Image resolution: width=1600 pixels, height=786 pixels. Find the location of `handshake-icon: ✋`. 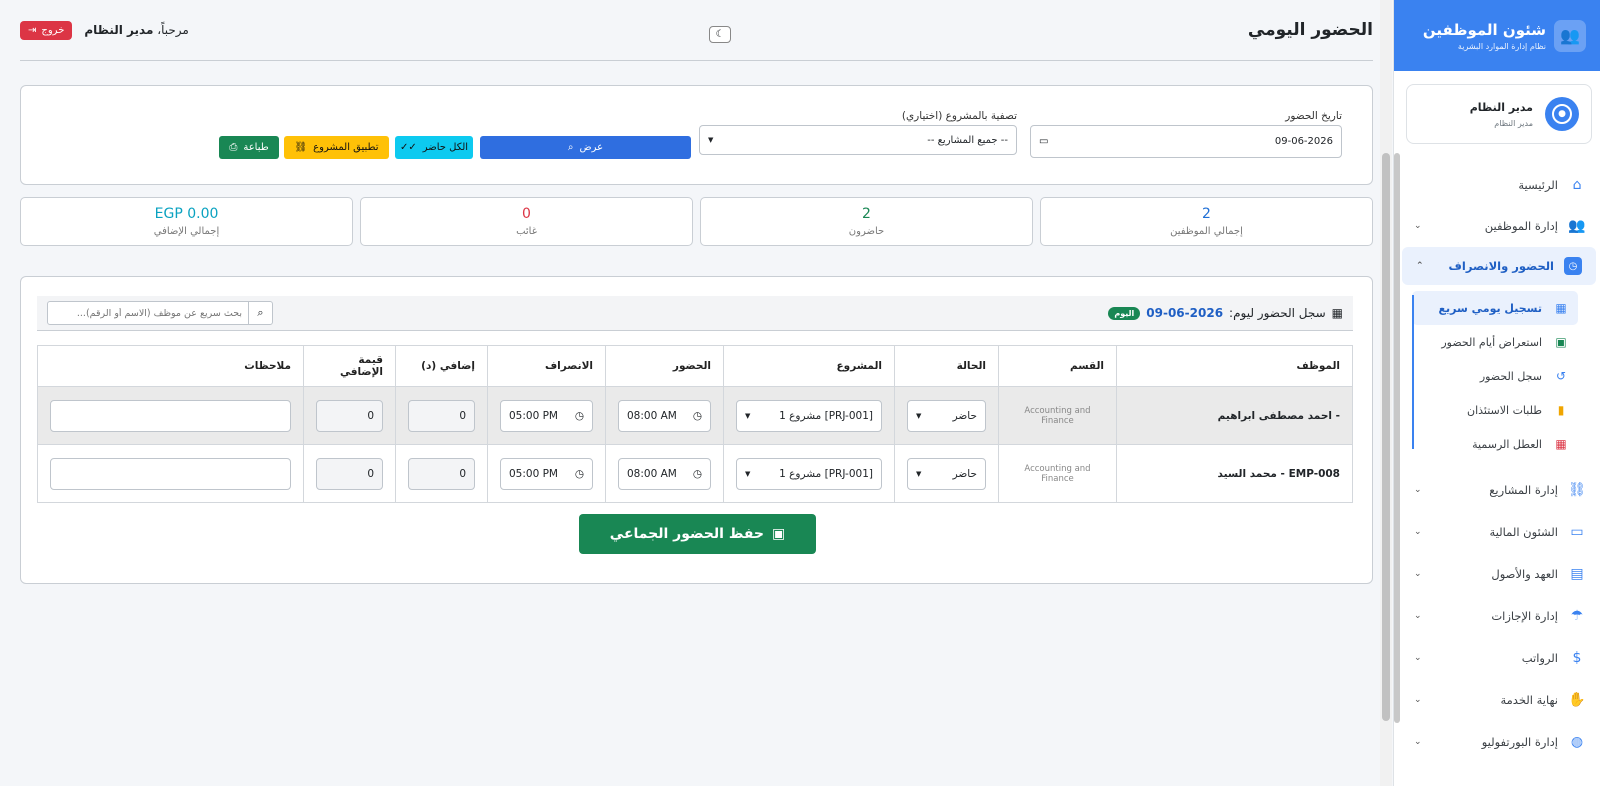

handshake-icon: ✋ is located at coordinates (1577, 700).